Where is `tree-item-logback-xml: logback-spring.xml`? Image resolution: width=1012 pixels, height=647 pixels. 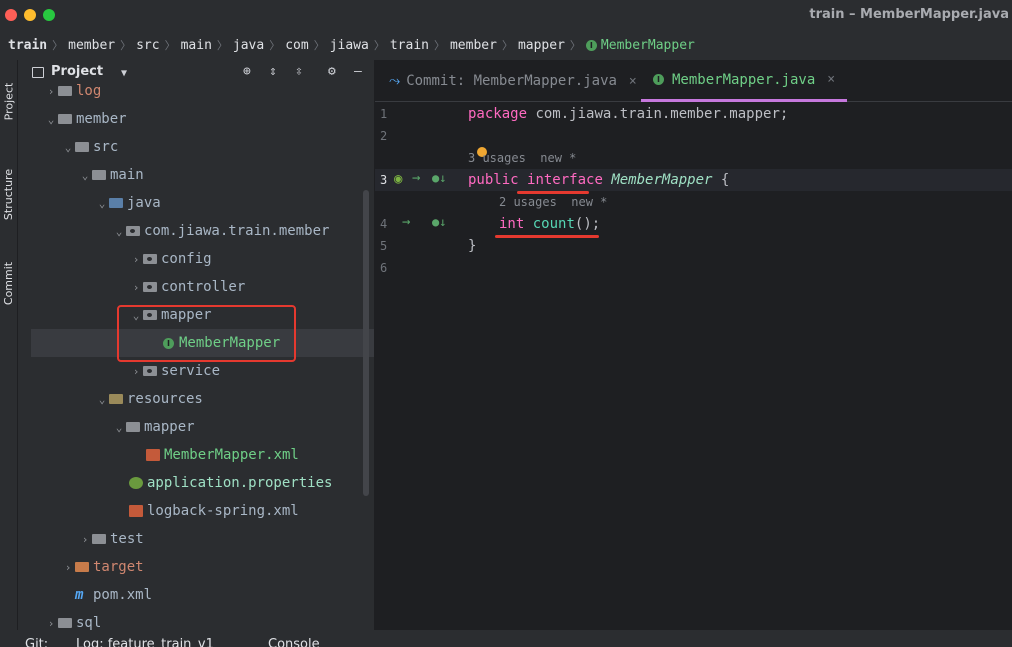 tree-item-logback-xml: logback-spring.xml is located at coordinates (196, 511).